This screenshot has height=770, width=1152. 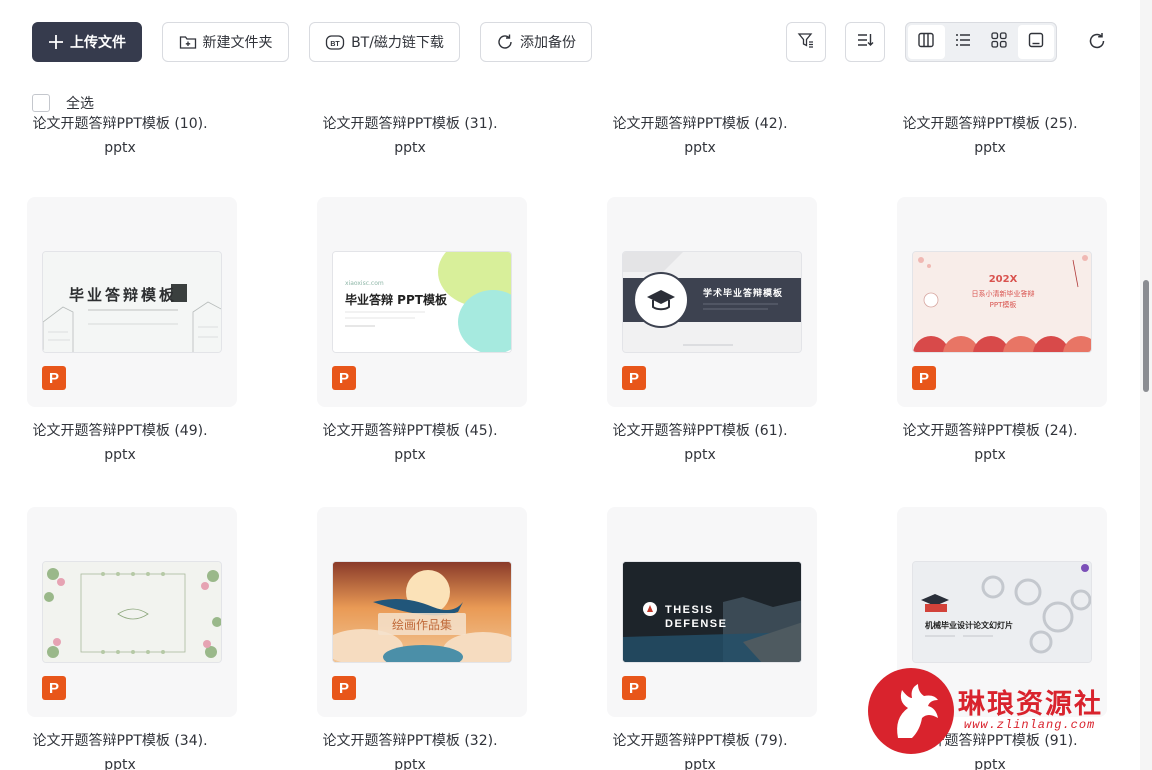 What do you see at coordinates (1003, 293) in the screenshot?
I see `svg-text: 日系小清新毕业答辩` at bounding box center [1003, 293].